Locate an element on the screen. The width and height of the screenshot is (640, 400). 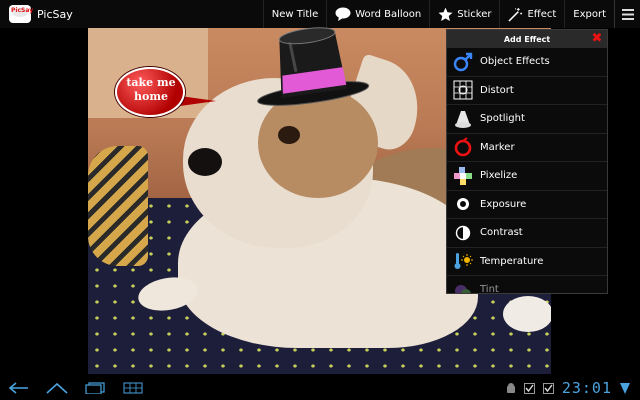
word-balloon-text: take me home is located at coordinates (151, 89).